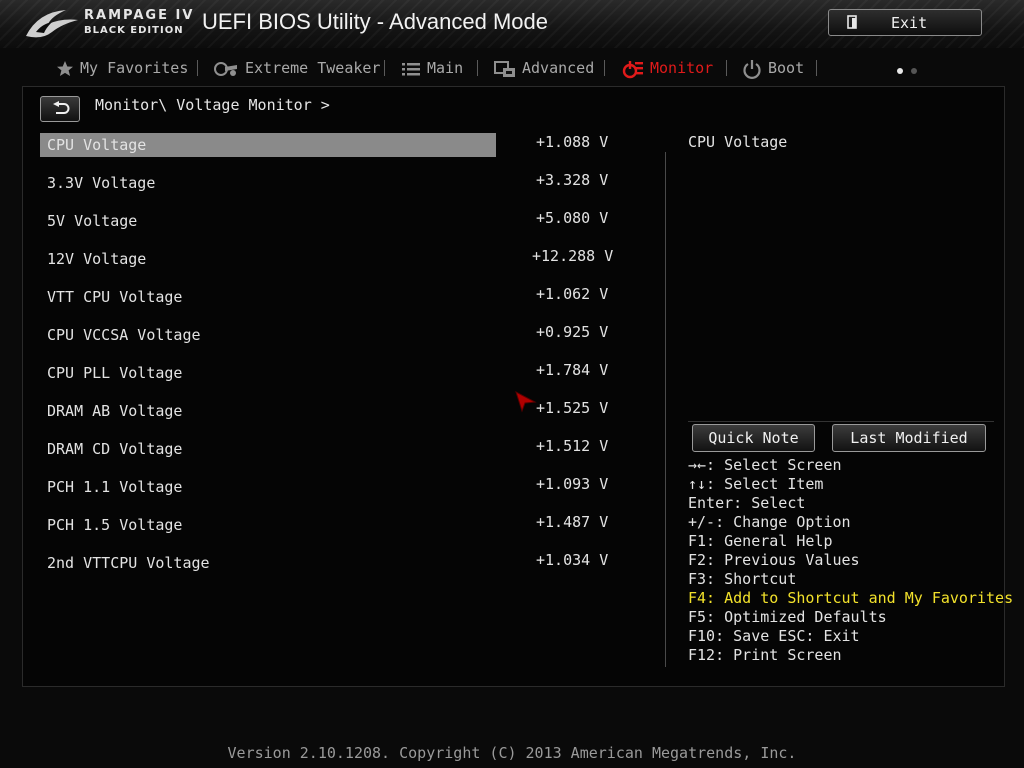  I want to click on key-hint: +/-: Change Option, so click(769, 522).